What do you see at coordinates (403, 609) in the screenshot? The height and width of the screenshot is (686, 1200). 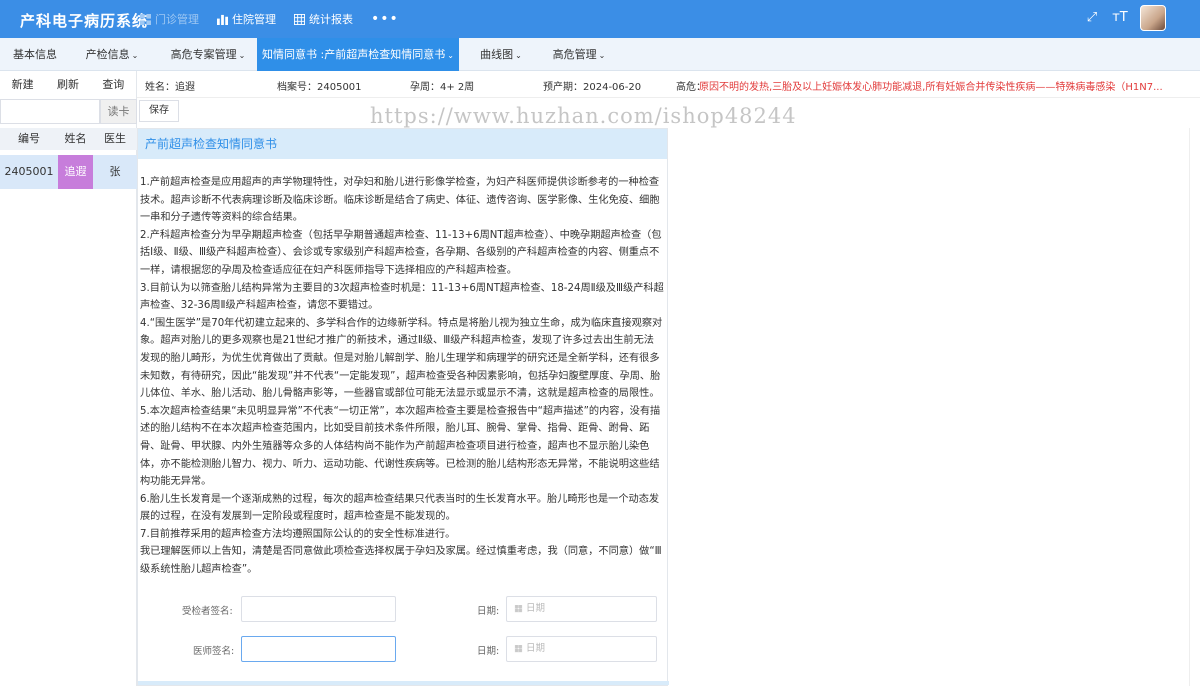 I see `examinee-sign-row: 受检者签名: 日期: ▦ 日期` at bounding box center [403, 609].